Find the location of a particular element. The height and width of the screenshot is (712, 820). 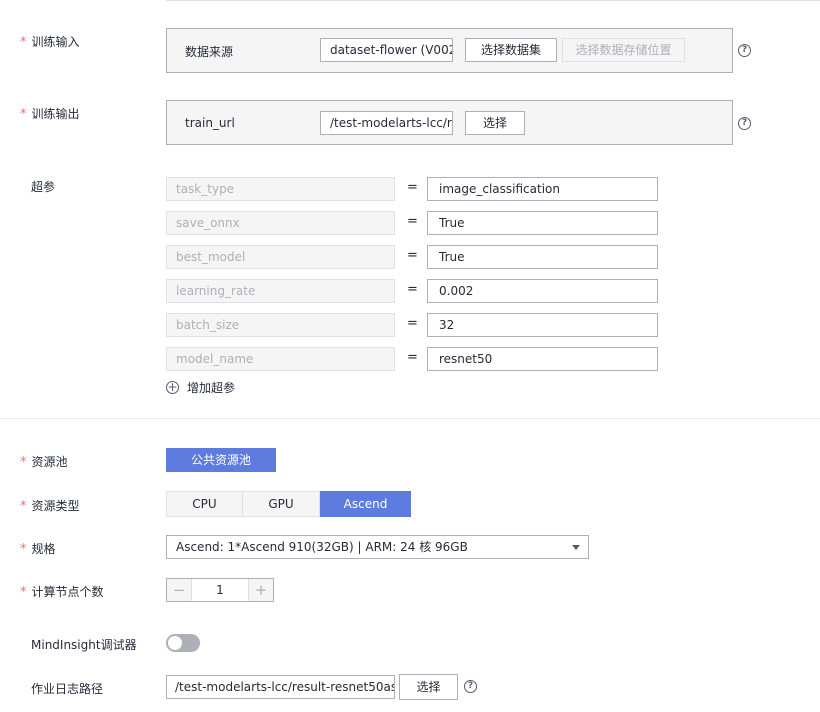

data-source-label: 数据来源 is located at coordinates (209, 52).